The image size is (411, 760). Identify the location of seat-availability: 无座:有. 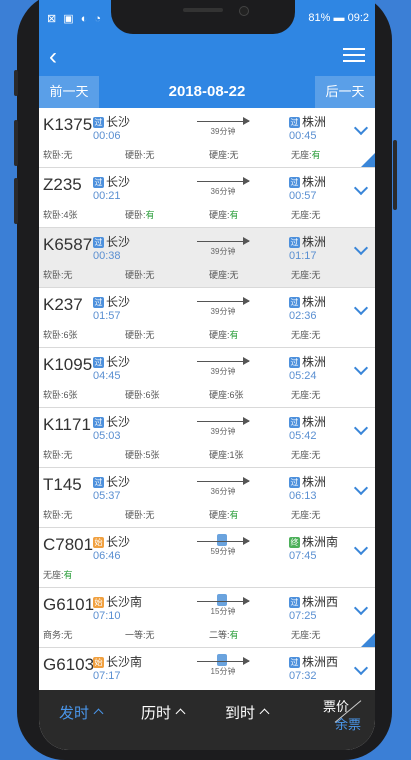
(58, 575).